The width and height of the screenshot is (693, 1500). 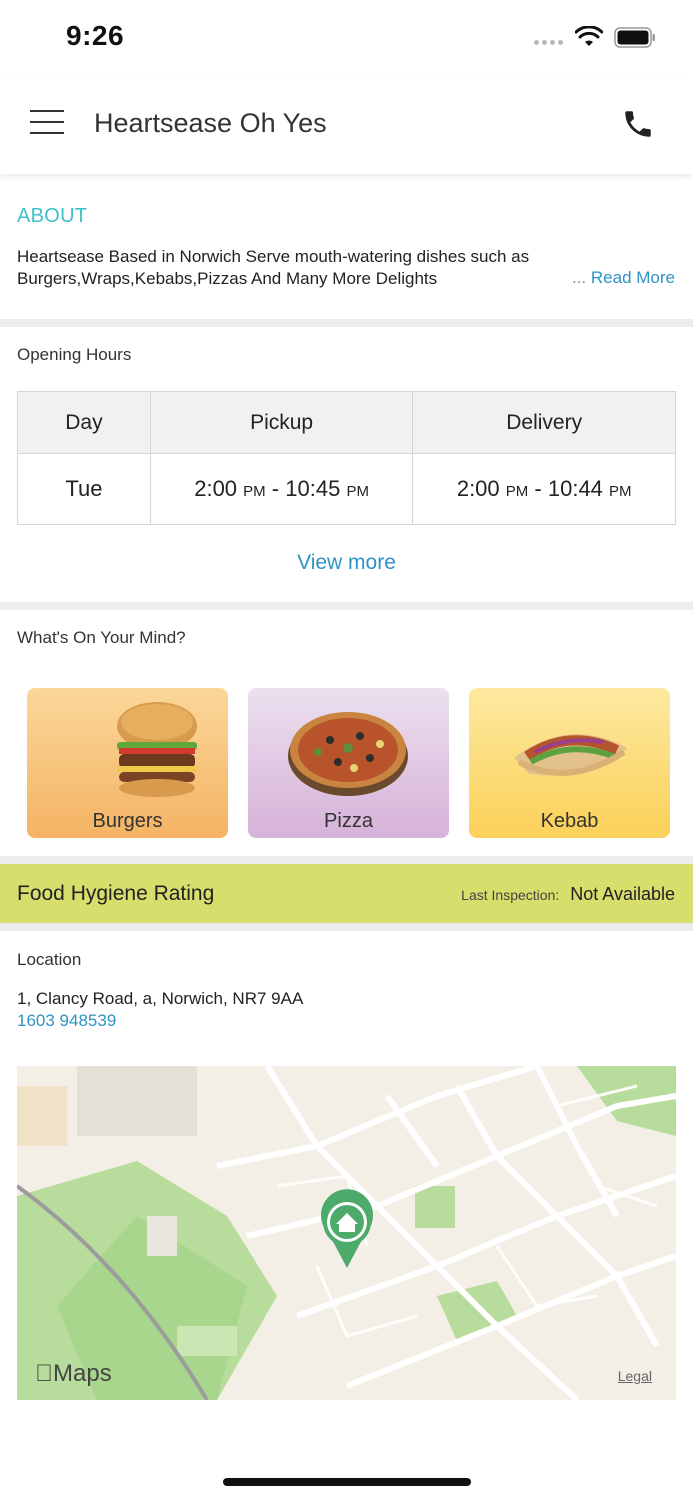 I want to click on category-label: Kebab, so click(x=569, y=821).